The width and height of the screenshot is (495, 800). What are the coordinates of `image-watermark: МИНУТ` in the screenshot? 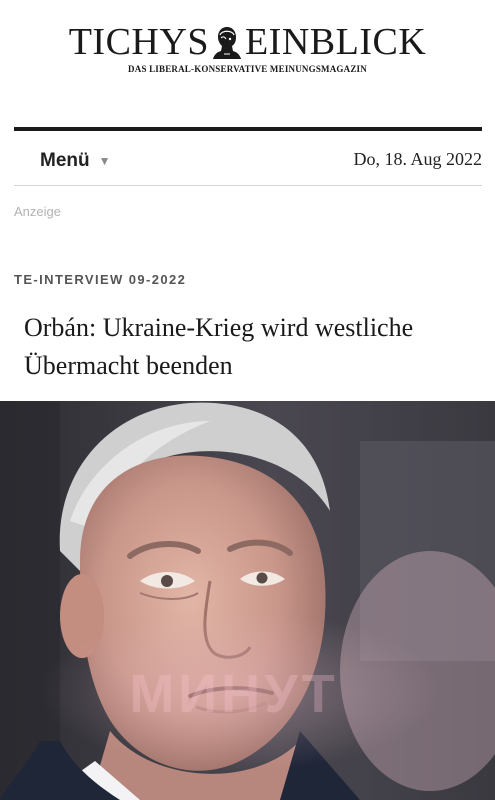 It's located at (234, 694).